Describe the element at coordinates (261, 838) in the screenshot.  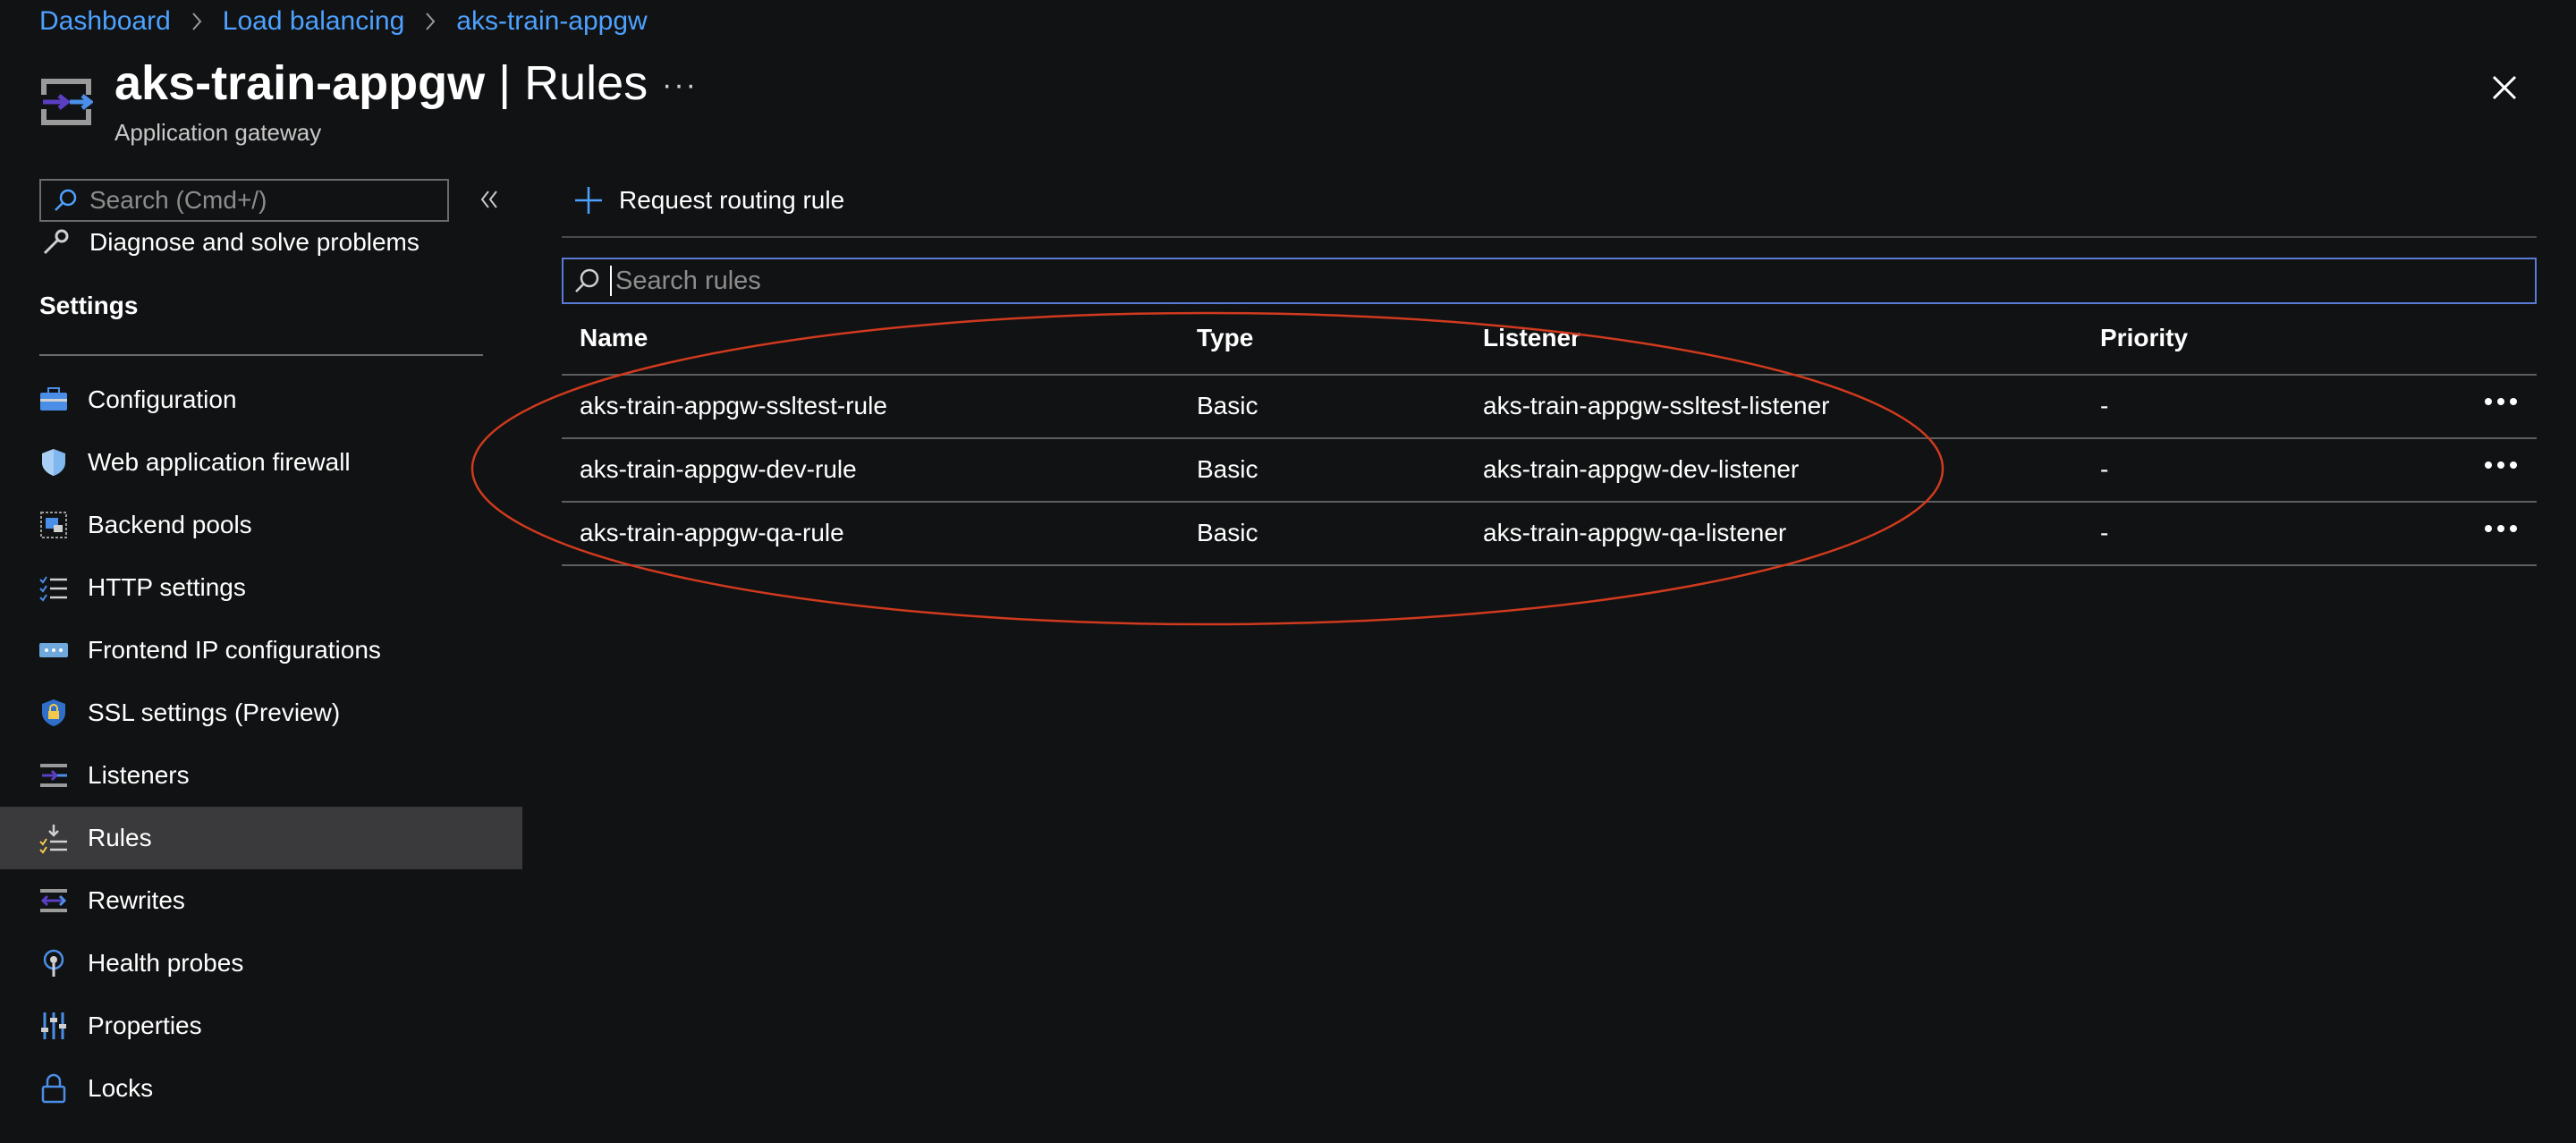
I see `sidebar-item-rules: Rules` at that location.